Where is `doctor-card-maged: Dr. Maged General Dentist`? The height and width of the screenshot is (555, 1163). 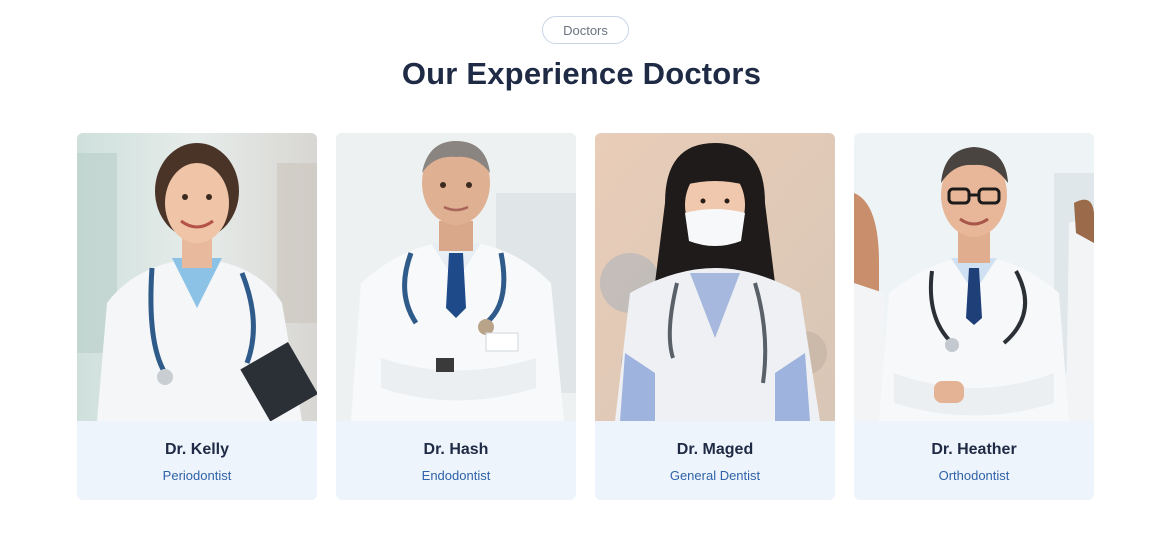
doctor-card-maged: Dr. Maged General Dentist is located at coordinates (715, 316).